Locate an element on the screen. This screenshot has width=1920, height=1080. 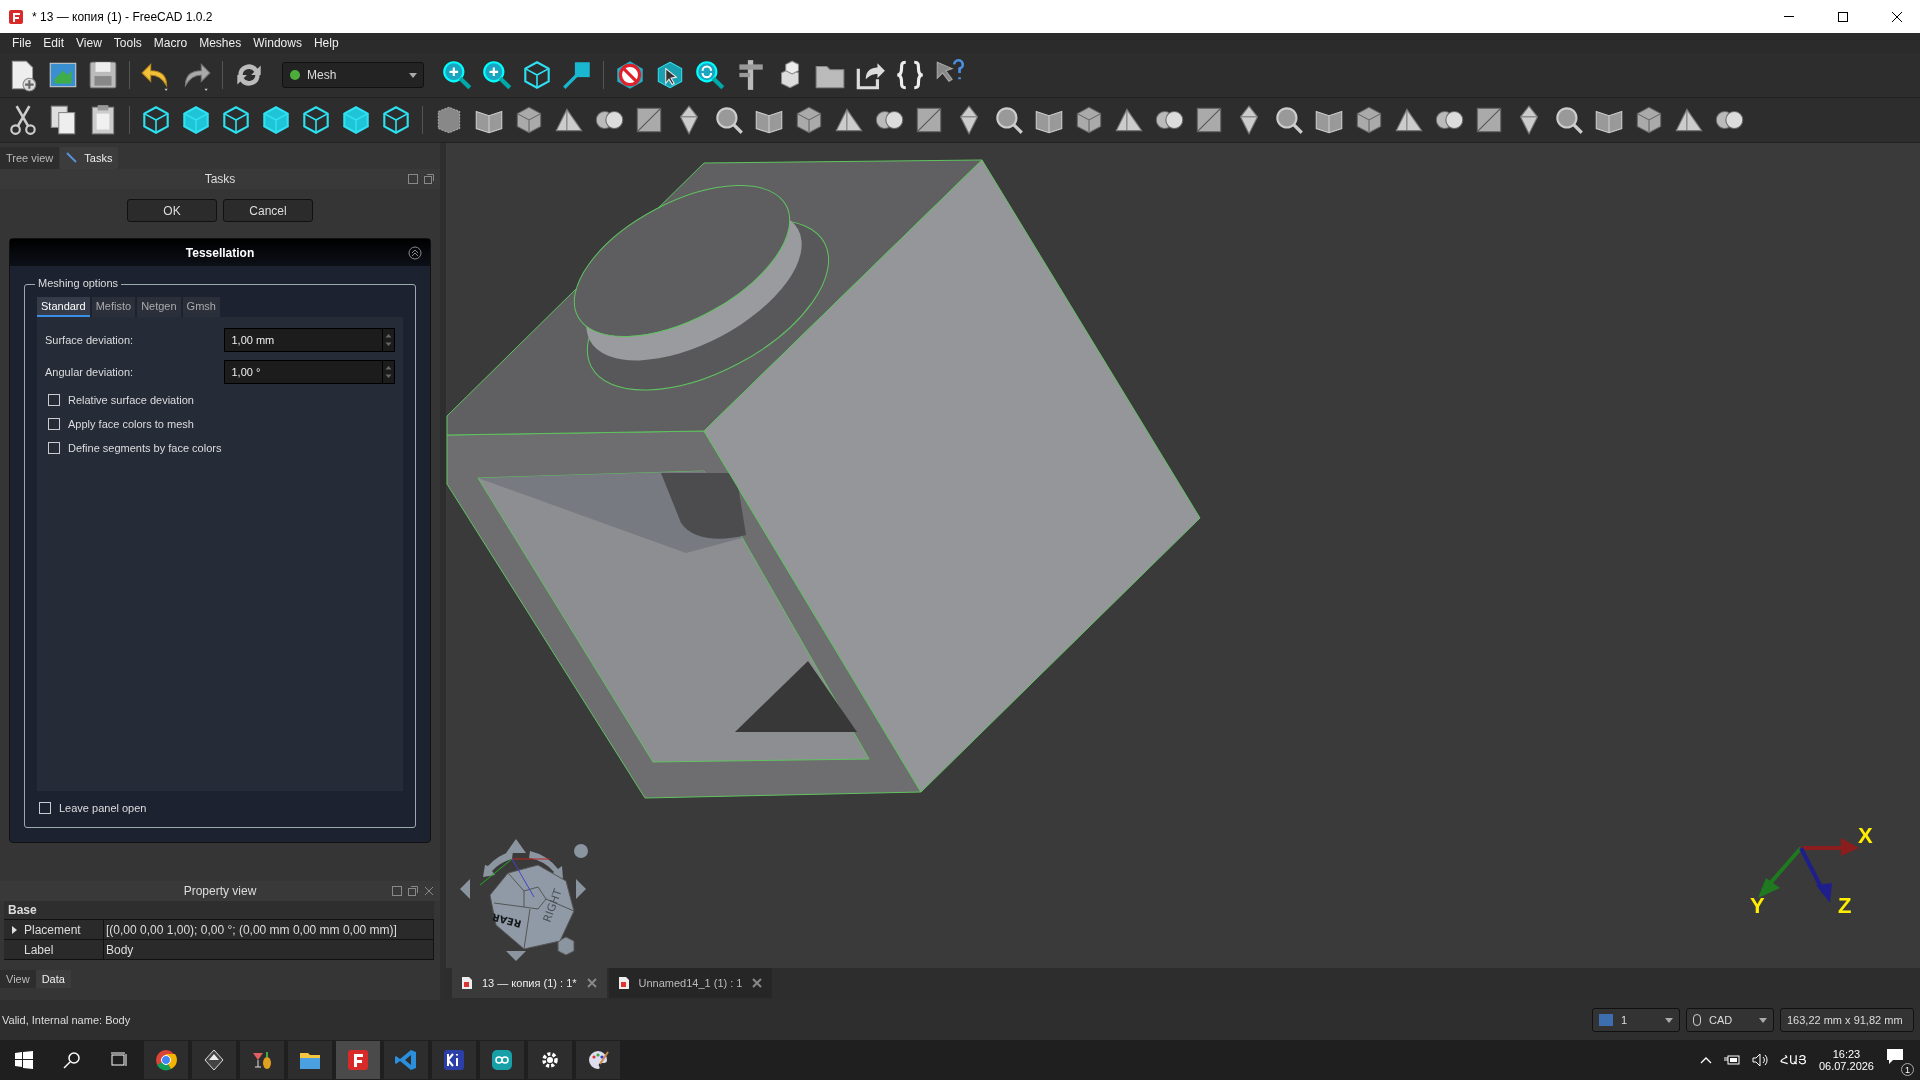
menu-item: Meshes is located at coordinates (220, 43).